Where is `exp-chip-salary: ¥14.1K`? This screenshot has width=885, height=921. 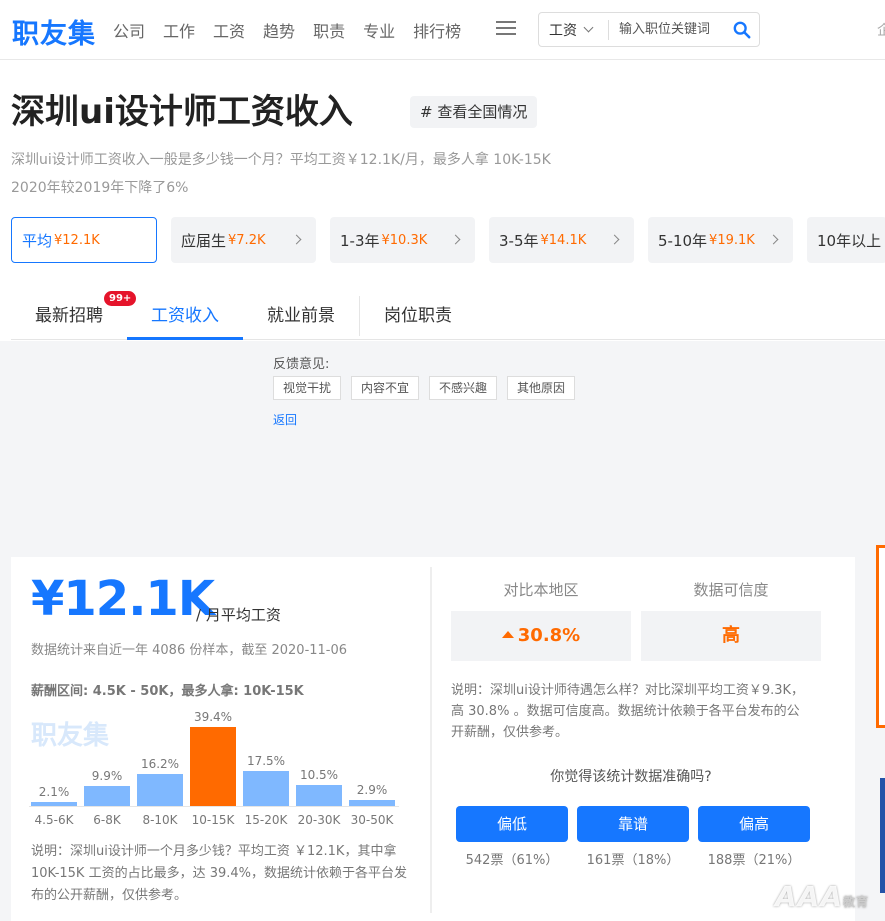 exp-chip-salary: ¥14.1K is located at coordinates (563, 240).